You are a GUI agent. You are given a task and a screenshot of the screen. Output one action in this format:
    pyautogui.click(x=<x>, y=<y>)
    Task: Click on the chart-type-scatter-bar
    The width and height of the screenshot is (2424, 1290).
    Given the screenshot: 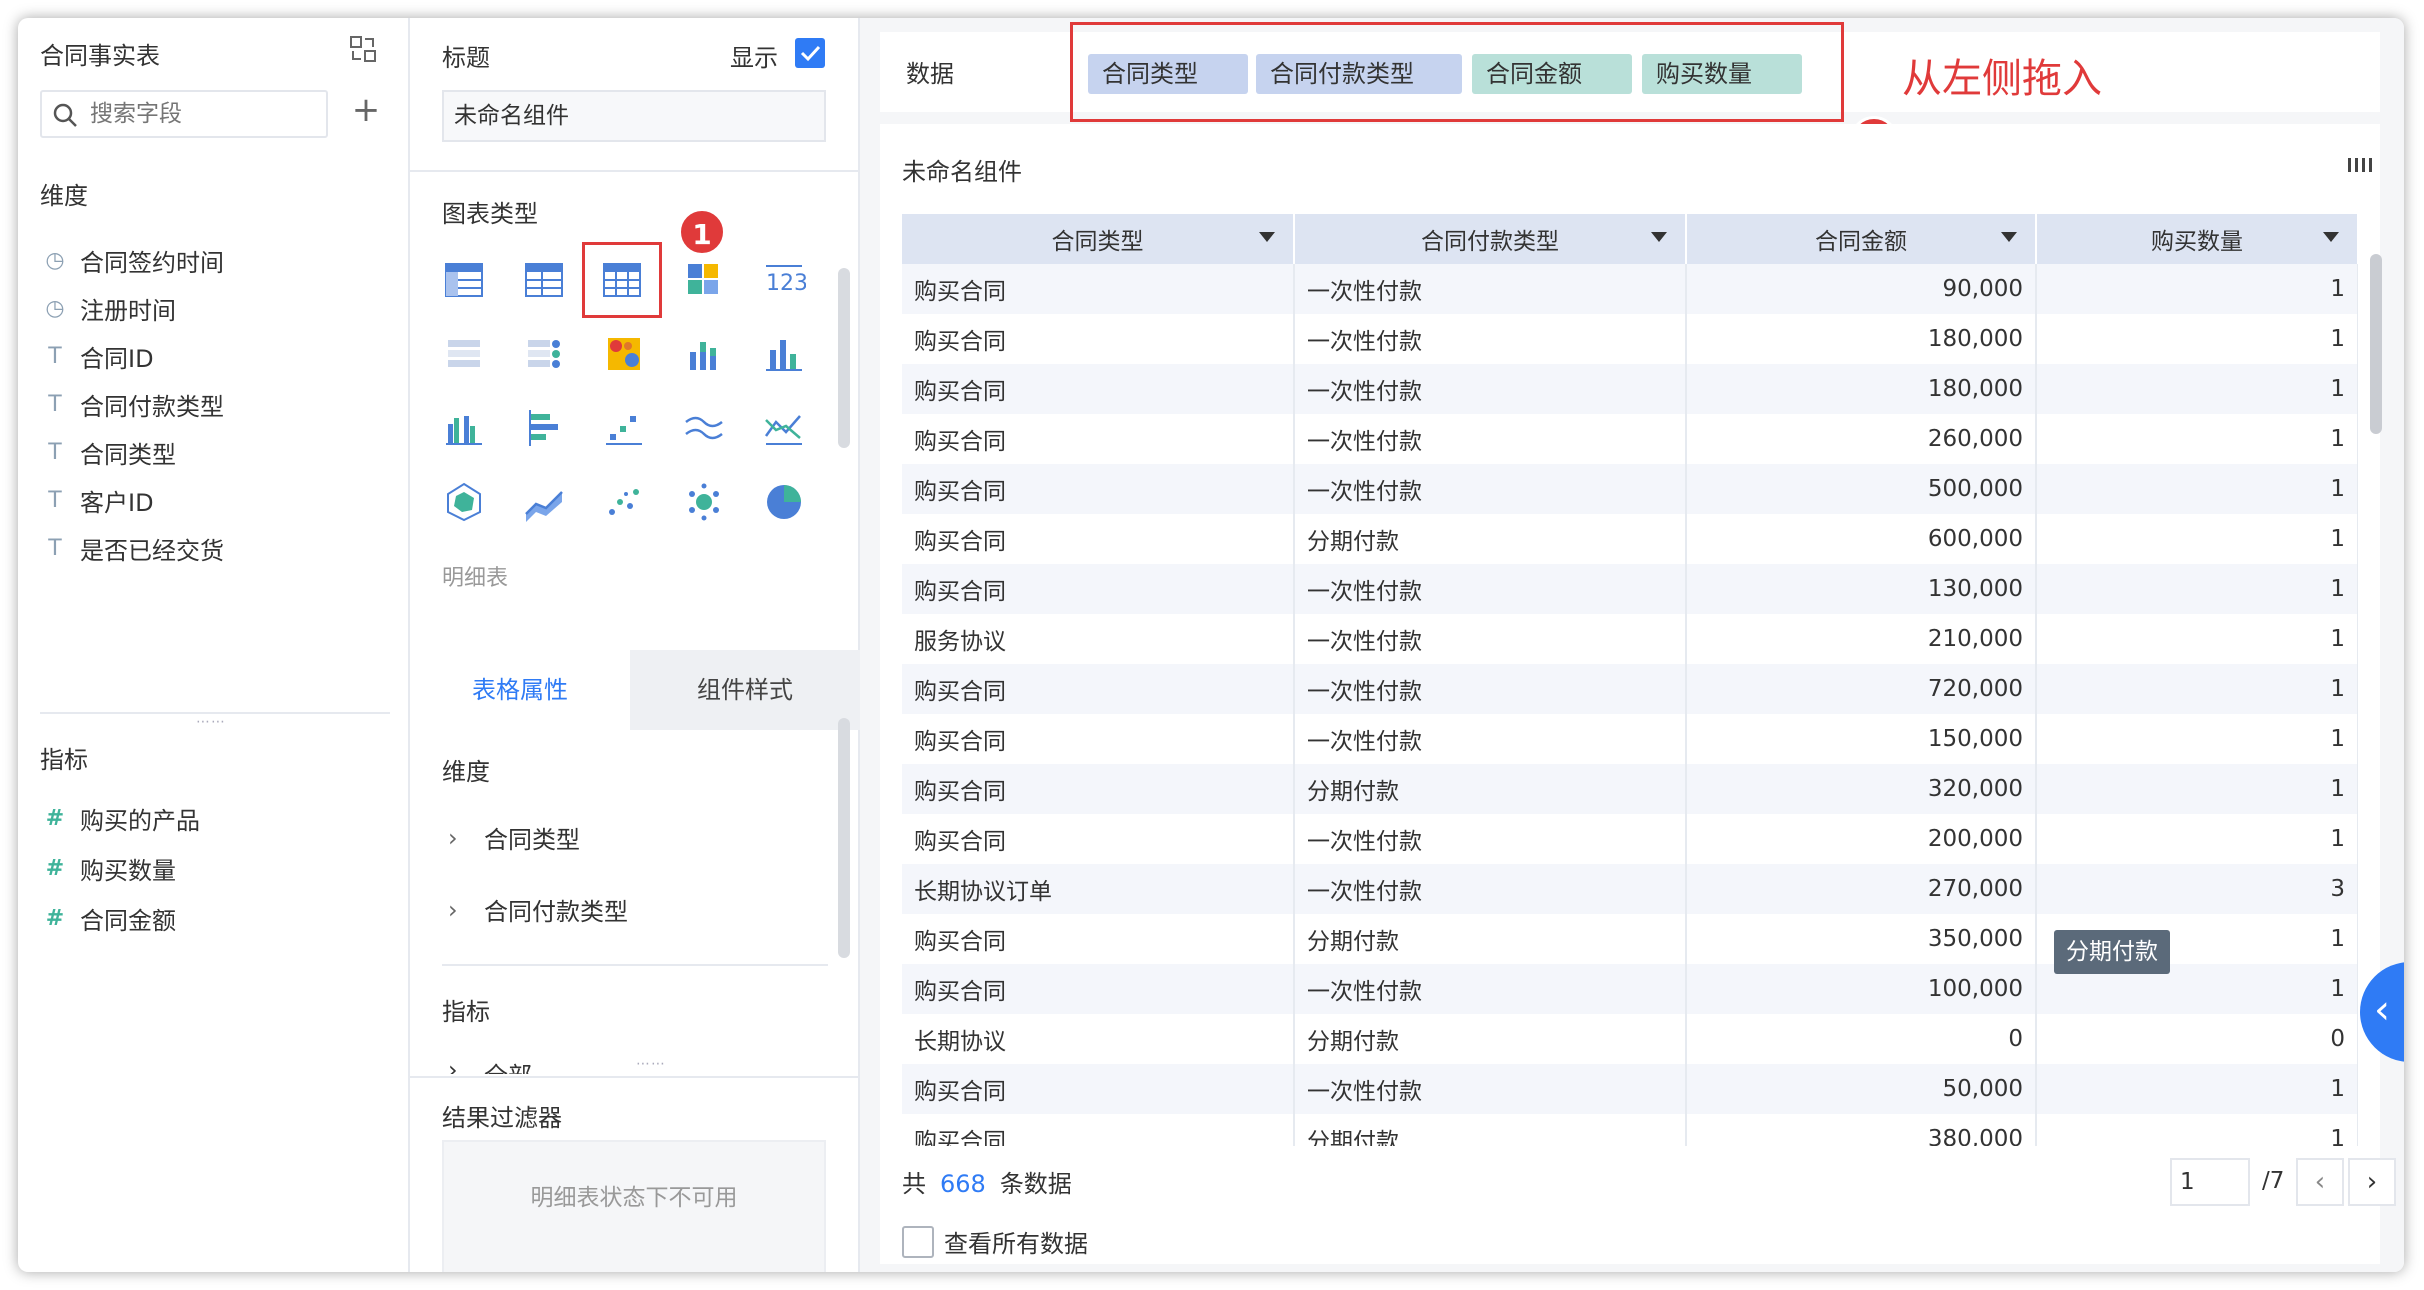 What is the action you would take?
    pyautogui.click(x=624, y=428)
    